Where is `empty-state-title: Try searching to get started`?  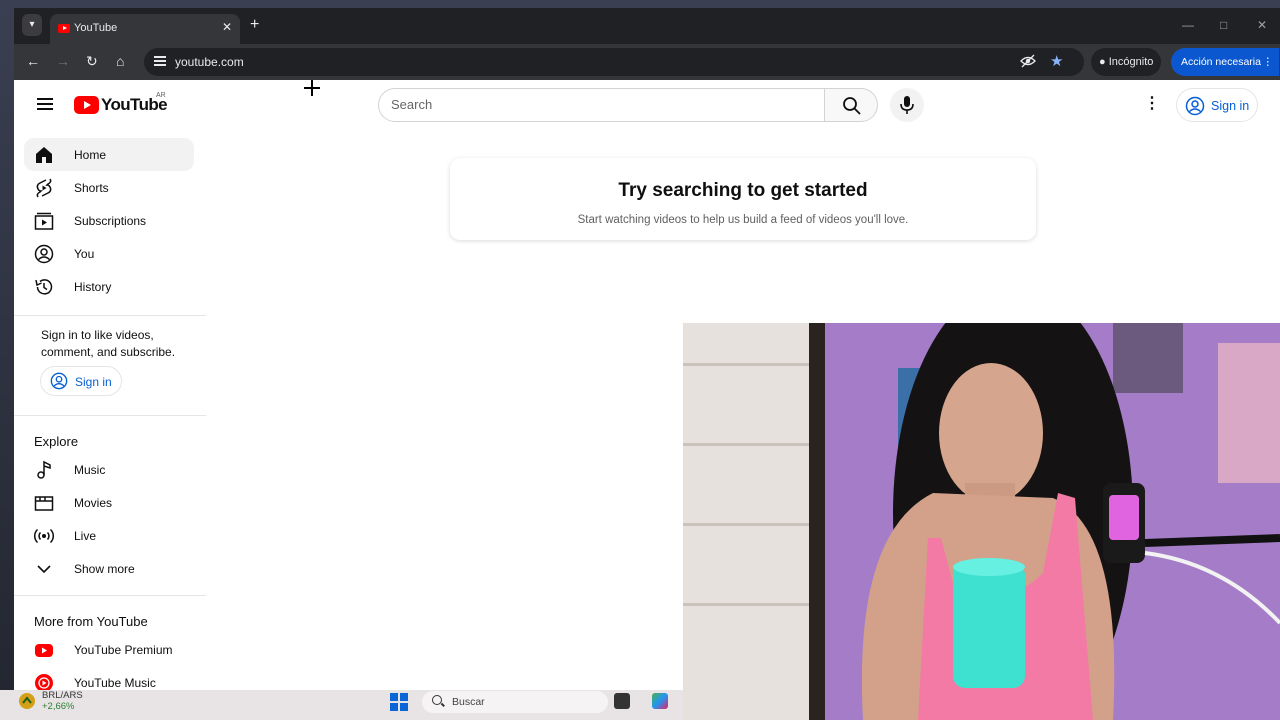
empty-state-title: Try searching to get started is located at coordinates (743, 190).